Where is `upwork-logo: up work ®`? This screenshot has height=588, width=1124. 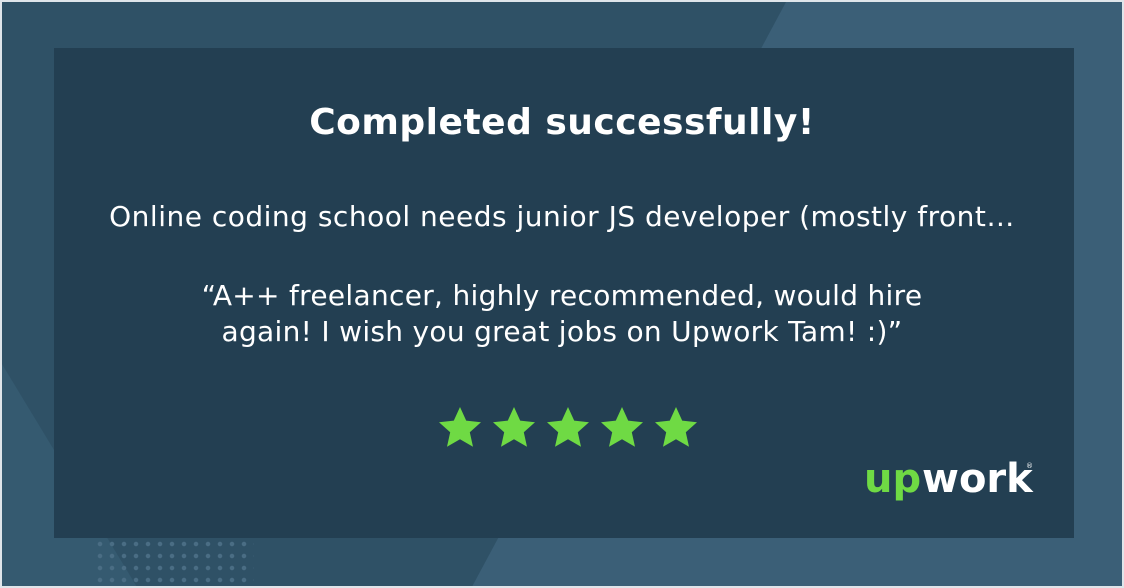
upwork-logo: up work ® is located at coordinates (949, 479).